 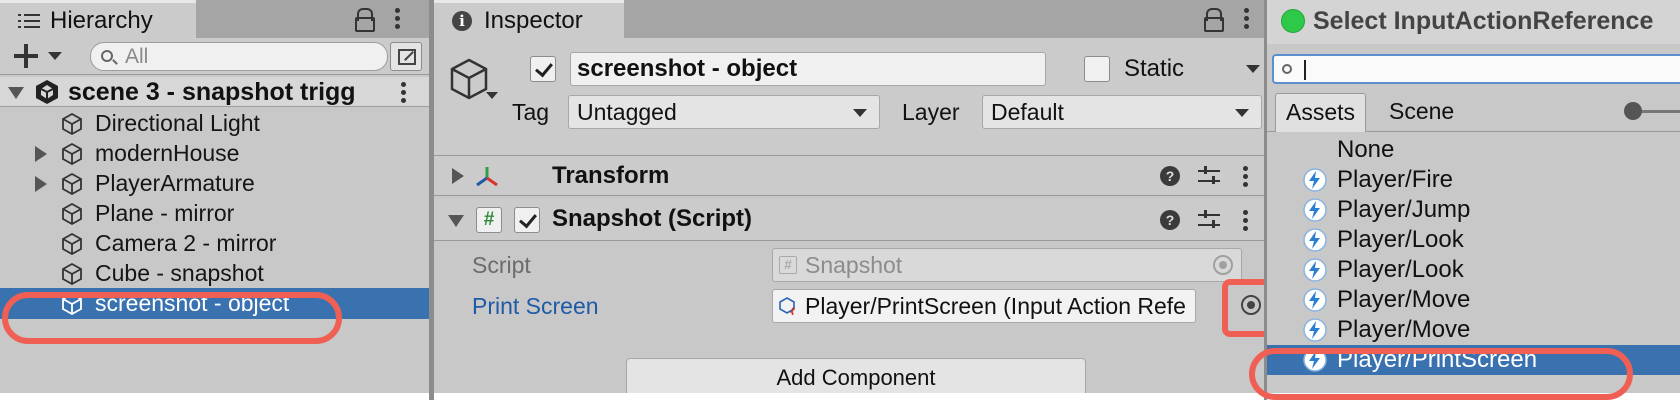 What do you see at coordinates (527, 220) in the screenshot?
I see `component-enabled-checkbox` at bounding box center [527, 220].